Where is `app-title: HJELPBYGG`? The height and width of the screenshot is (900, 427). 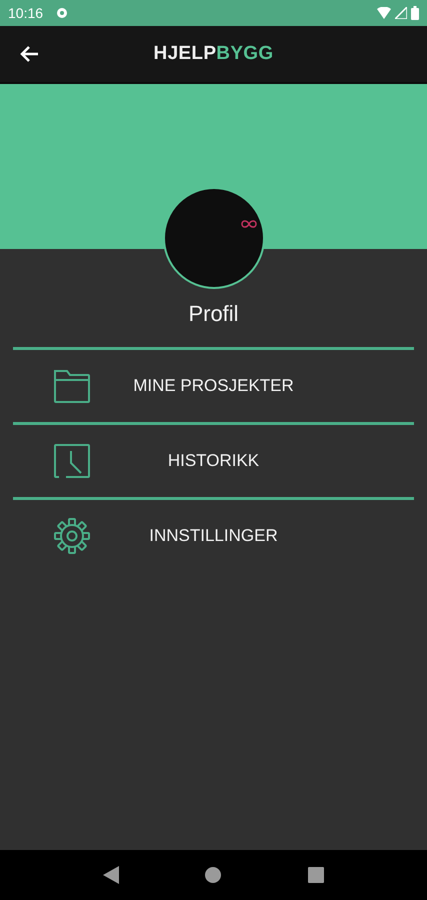 app-title: HJELPBYGG is located at coordinates (214, 54).